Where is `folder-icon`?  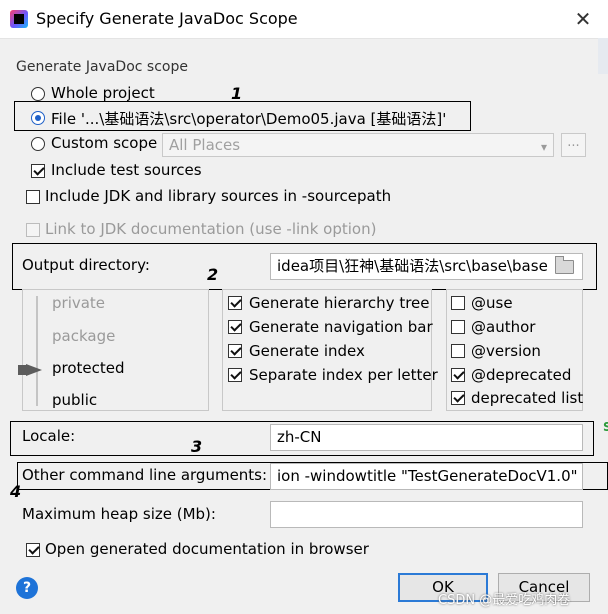
folder-icon is located at coordinates (564, 265).